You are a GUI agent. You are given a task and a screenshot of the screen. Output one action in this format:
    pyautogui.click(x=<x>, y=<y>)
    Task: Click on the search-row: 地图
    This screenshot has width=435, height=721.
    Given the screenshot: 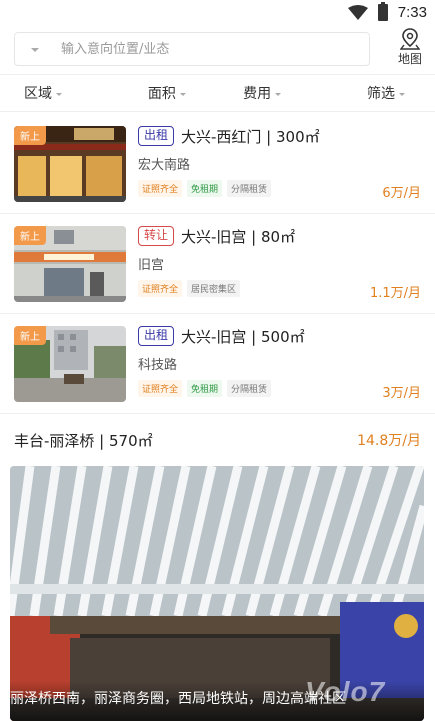 What is the action you would take?
    pyautogui.click(x=217, y=50)
    